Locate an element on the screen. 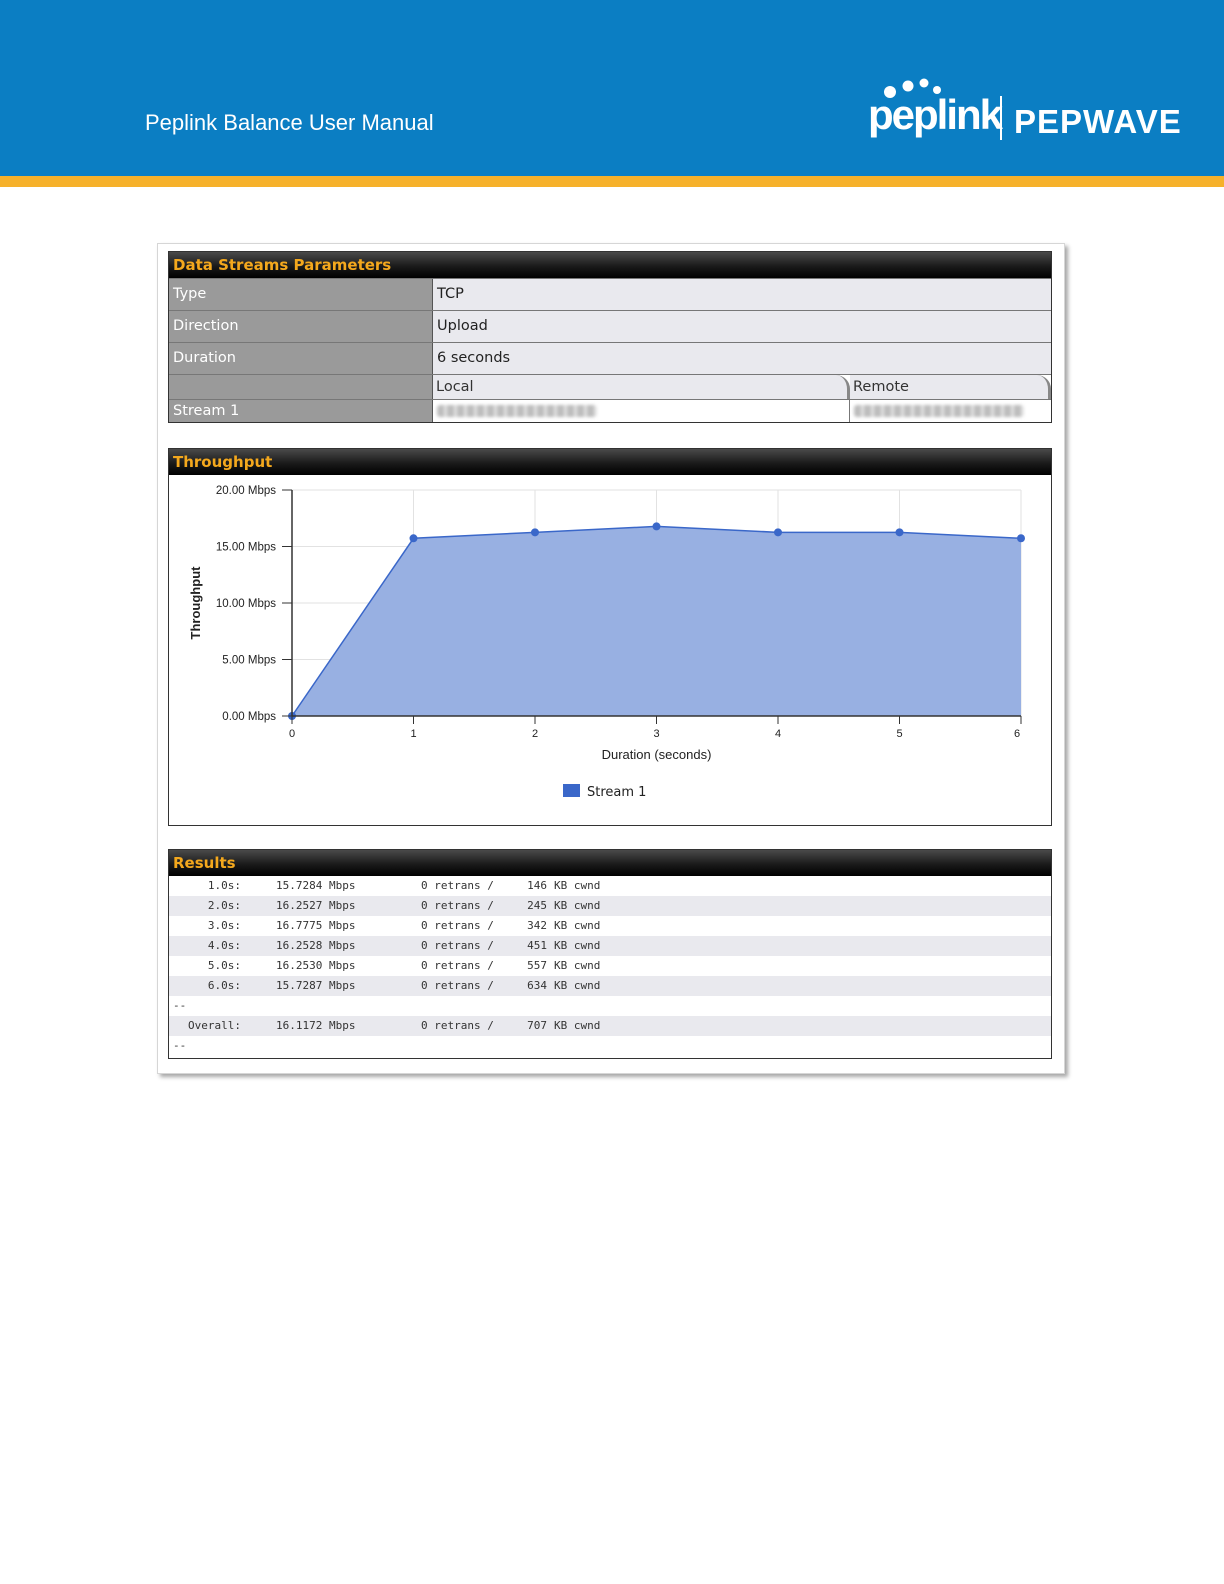 The height and width of the screenshot is (1584, 1224). result-time: Overall: is located at coordinates (214, 1025).